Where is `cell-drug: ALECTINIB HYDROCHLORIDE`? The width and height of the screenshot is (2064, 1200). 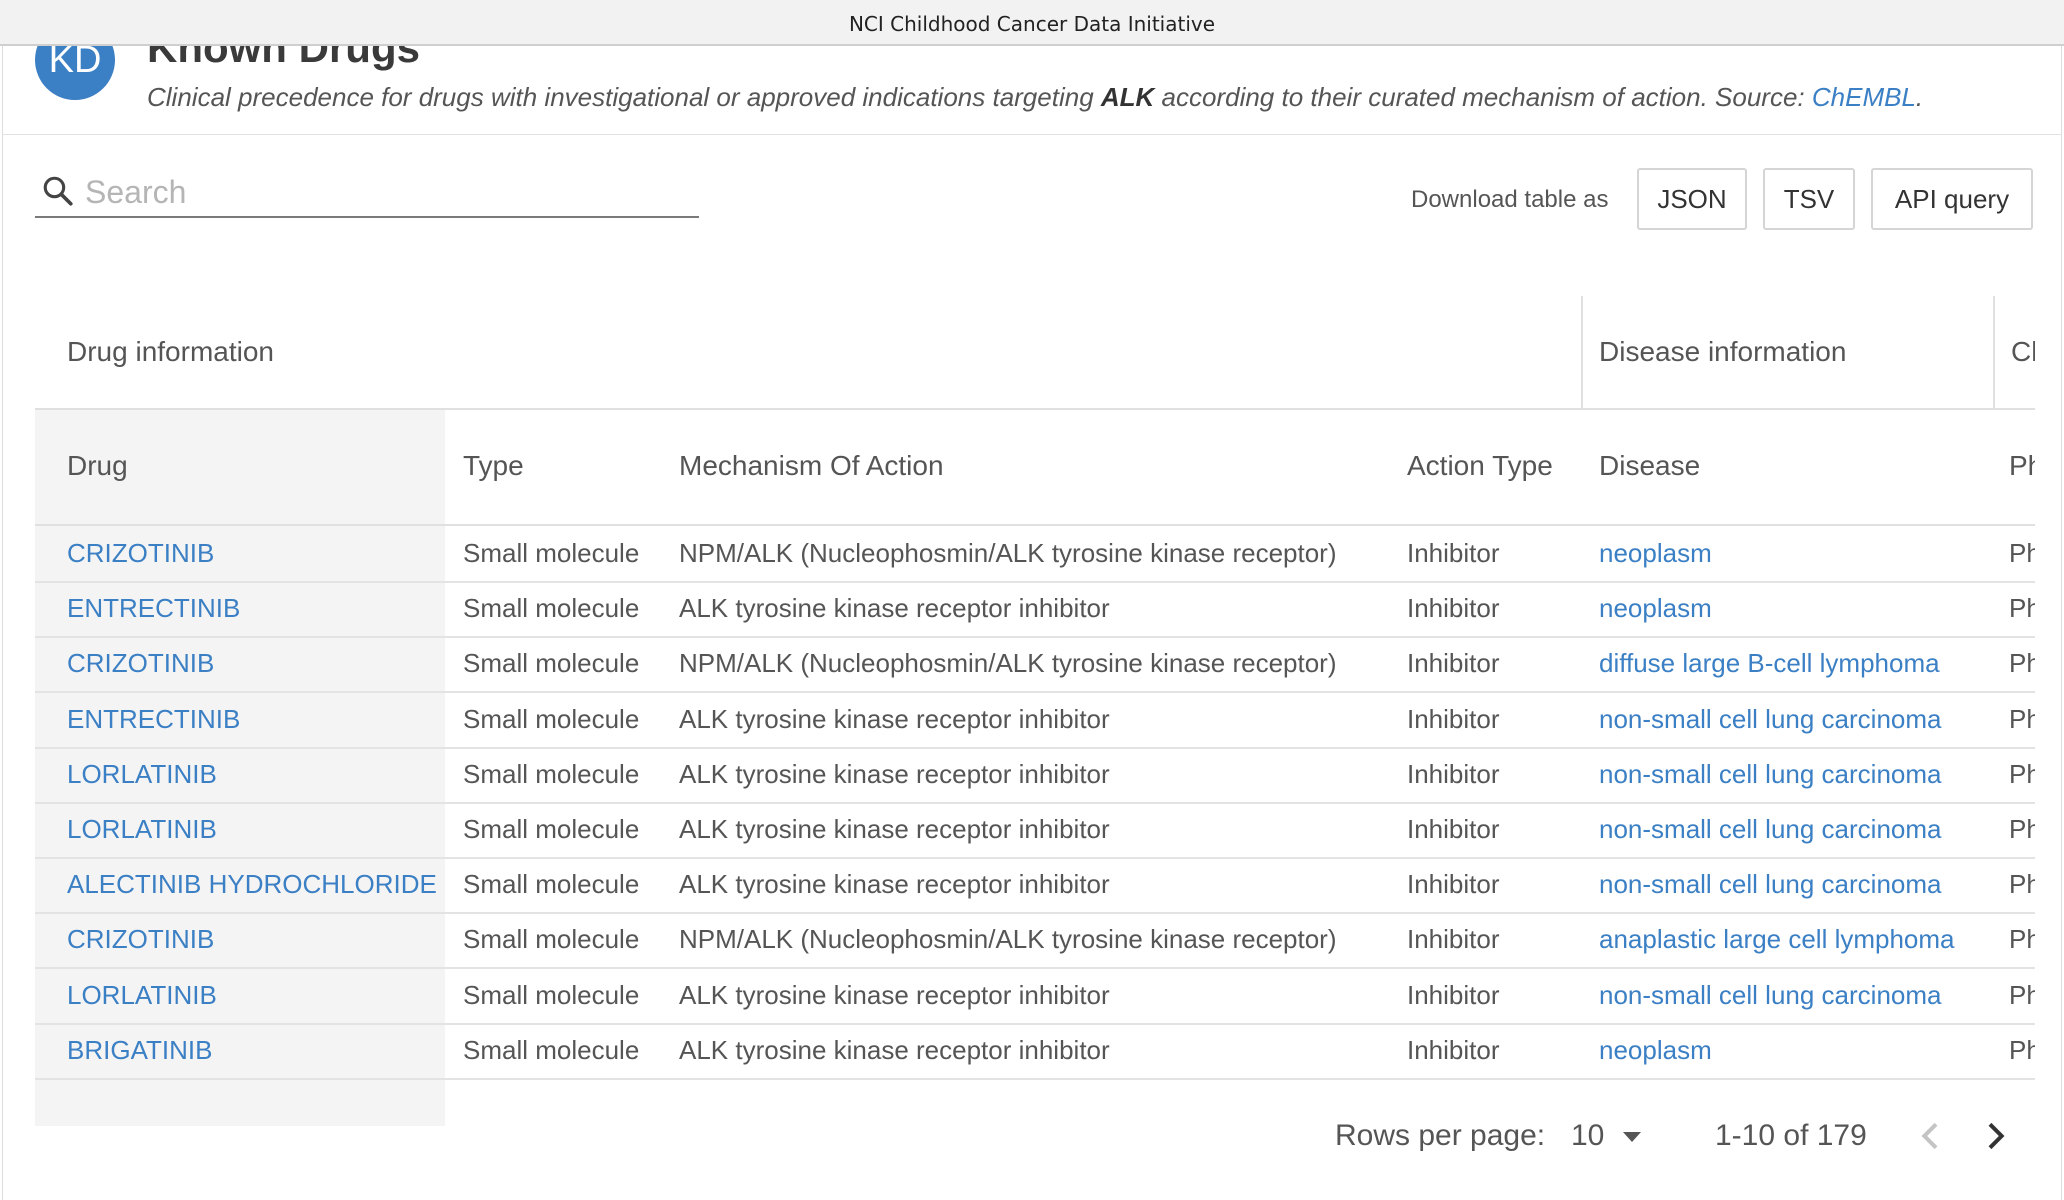 cell-drug: ALECTINIB HYDROCHLORIDE is located at coordinates (252, 884).